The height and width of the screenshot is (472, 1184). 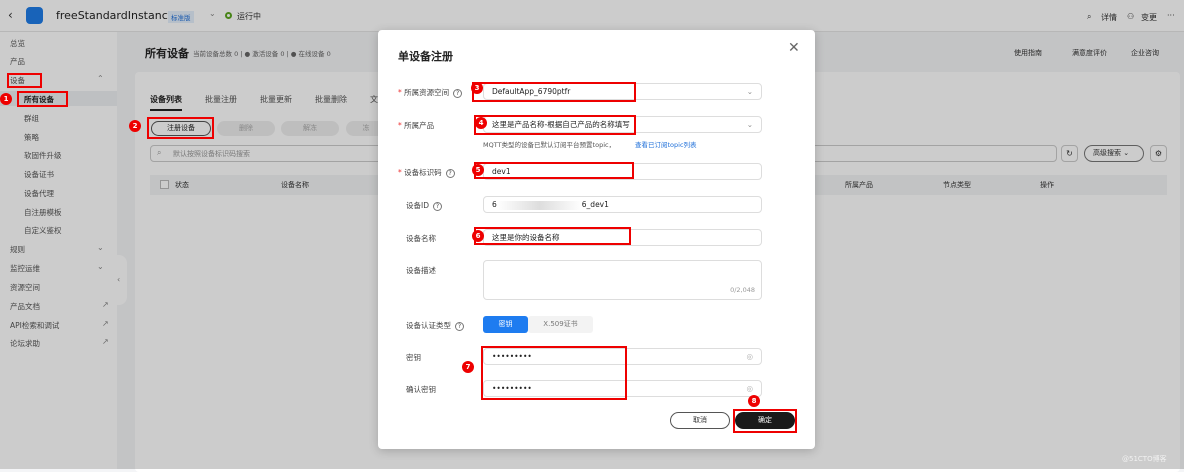 What do you see at coordinates (6, 99) in the screenshot?
I see `step-badge: 1` at bounding box center [6, 99].